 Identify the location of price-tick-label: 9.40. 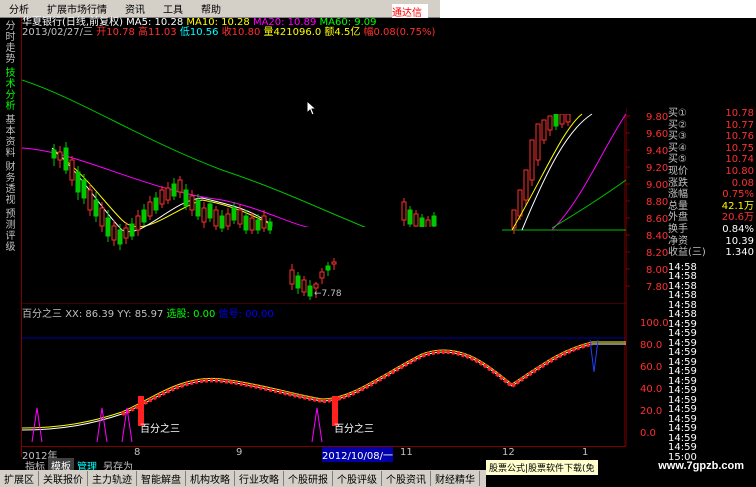
(657, 151).